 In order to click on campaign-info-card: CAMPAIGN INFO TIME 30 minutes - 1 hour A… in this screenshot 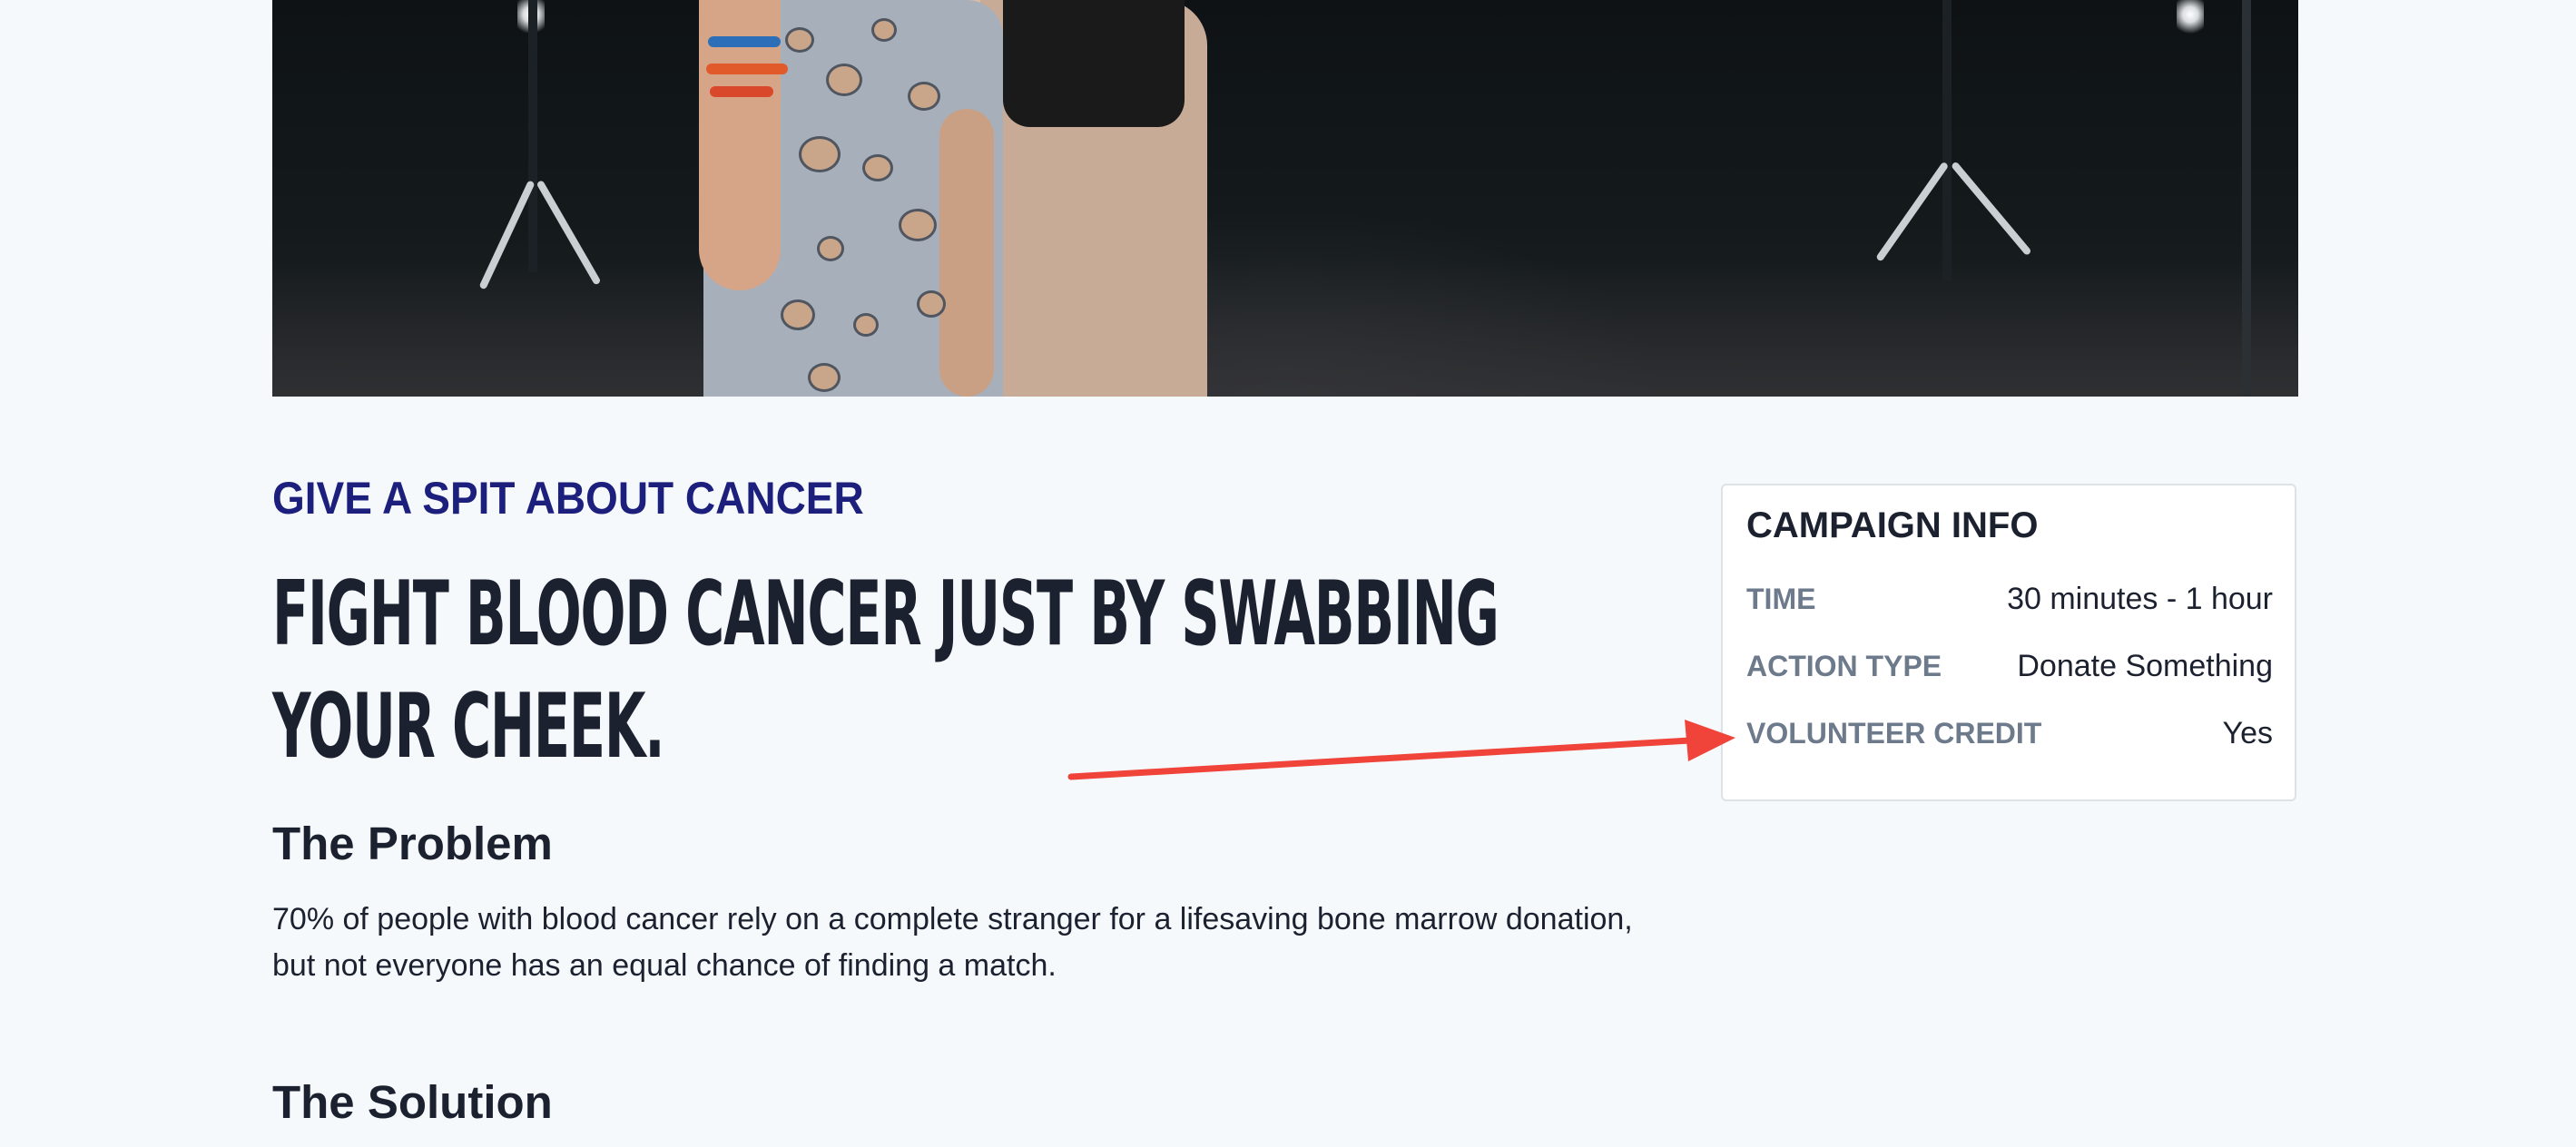, I will do `click(2009, 642)`.